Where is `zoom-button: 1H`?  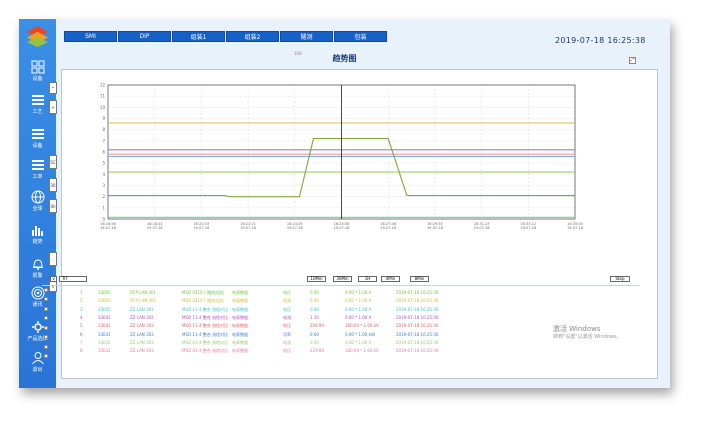
zoom-button: 1H is located at coordinates (367, 279).